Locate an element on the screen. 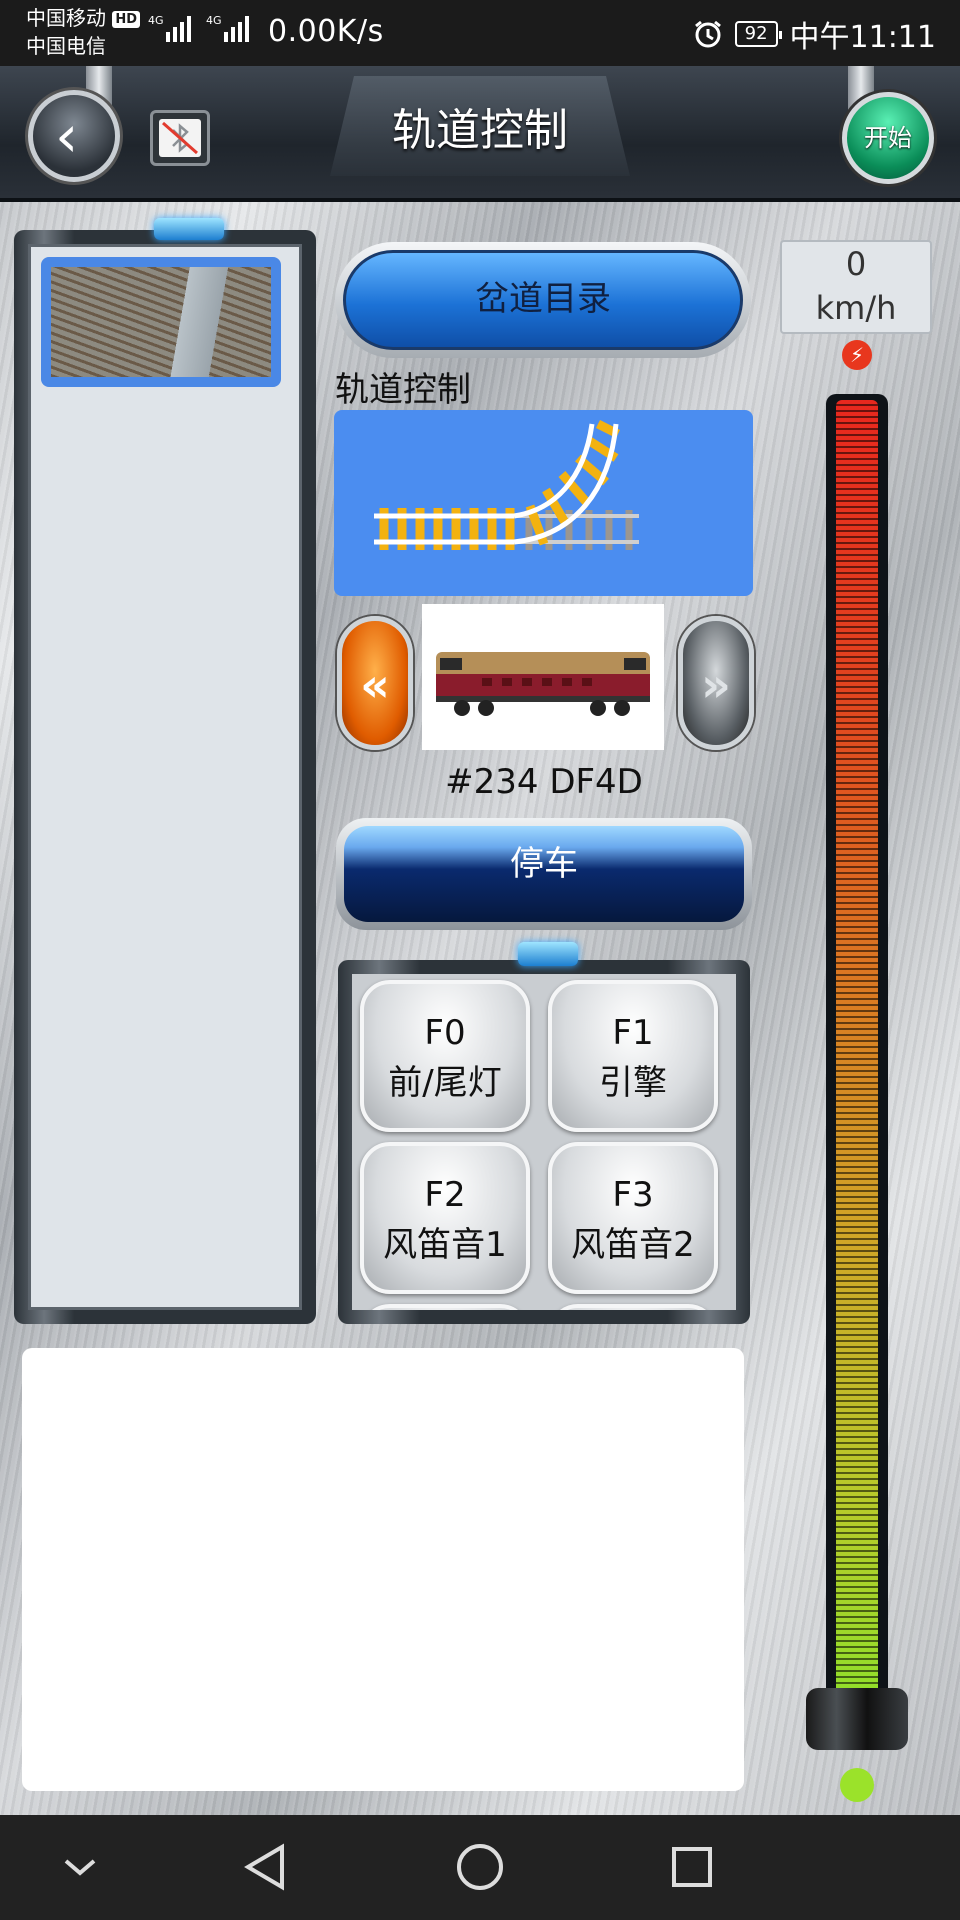  home-circle-icon is located at coordinates (480, 1867).